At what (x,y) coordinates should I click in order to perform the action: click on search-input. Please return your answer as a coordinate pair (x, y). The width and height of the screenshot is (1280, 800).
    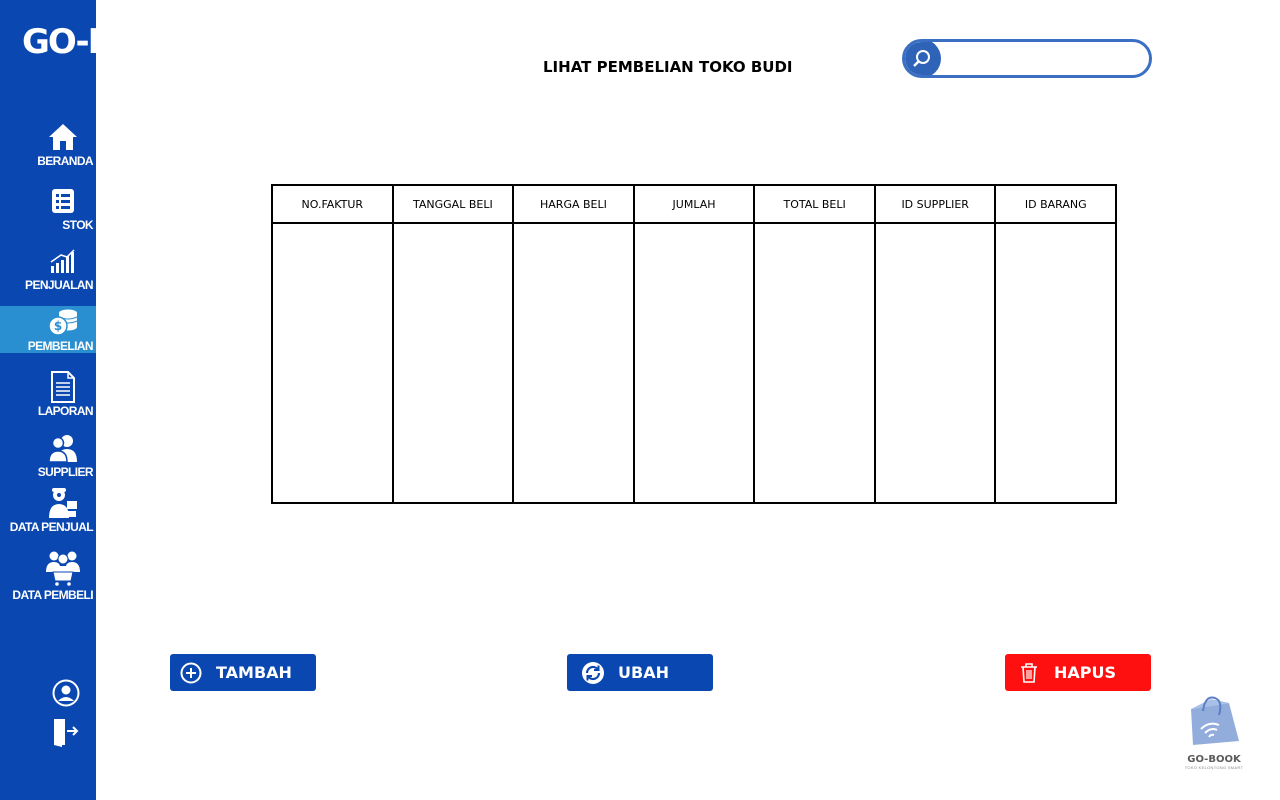
    Looking at the image, I should click on (1046, 59).